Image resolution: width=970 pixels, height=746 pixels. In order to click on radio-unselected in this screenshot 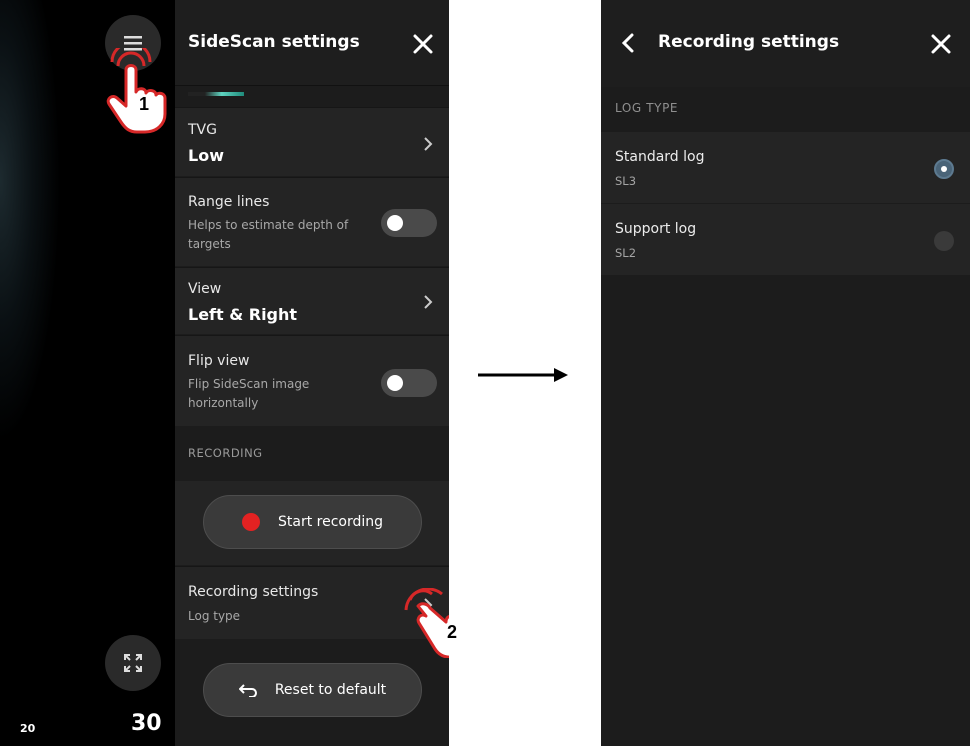, I will do `click(944, 241)`.